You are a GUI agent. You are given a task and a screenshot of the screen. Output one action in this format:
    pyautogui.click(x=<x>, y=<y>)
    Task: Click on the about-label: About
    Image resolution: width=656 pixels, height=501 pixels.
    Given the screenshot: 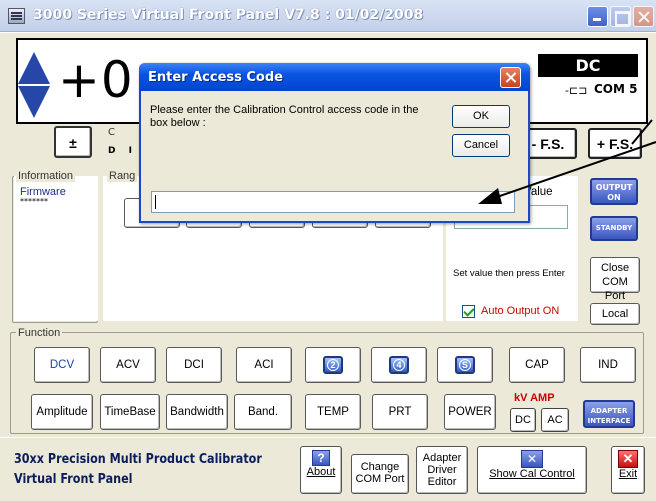 What is the action you would take?
    pyautogui.click(x=321, y=472)
    